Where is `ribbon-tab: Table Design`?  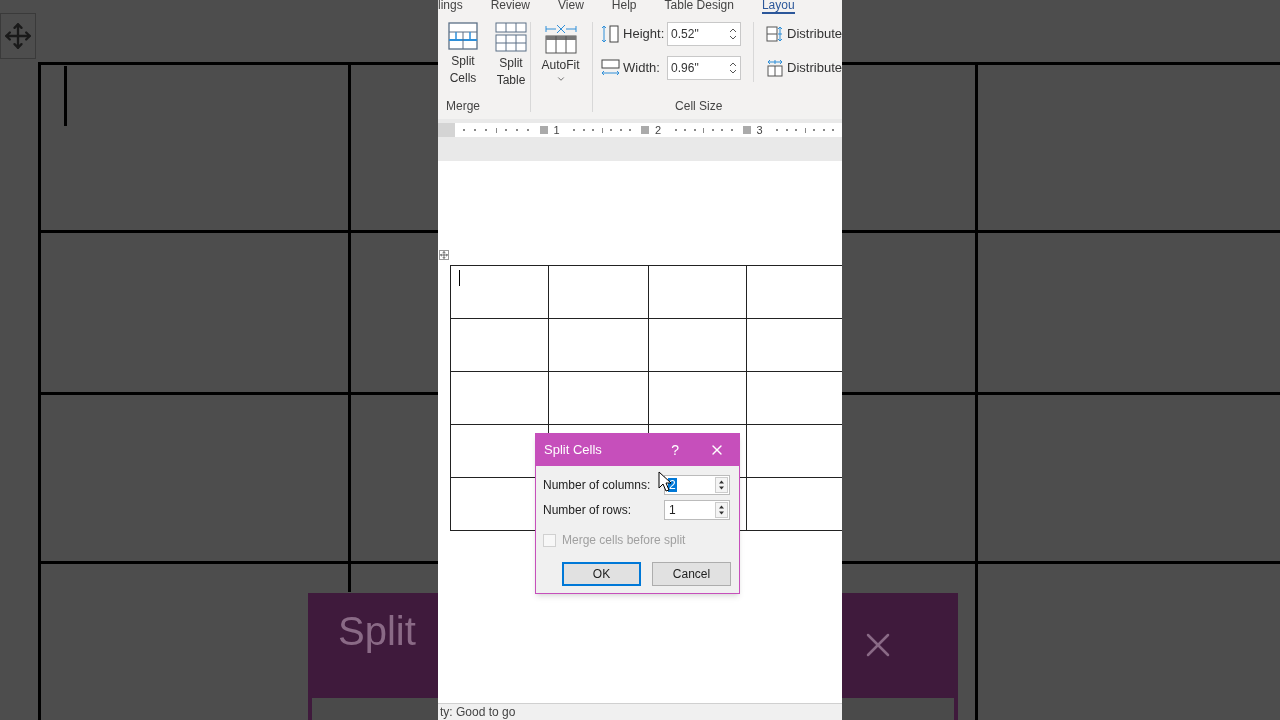 ribbon-tab: Table Design is located at coordinates (699, 7).